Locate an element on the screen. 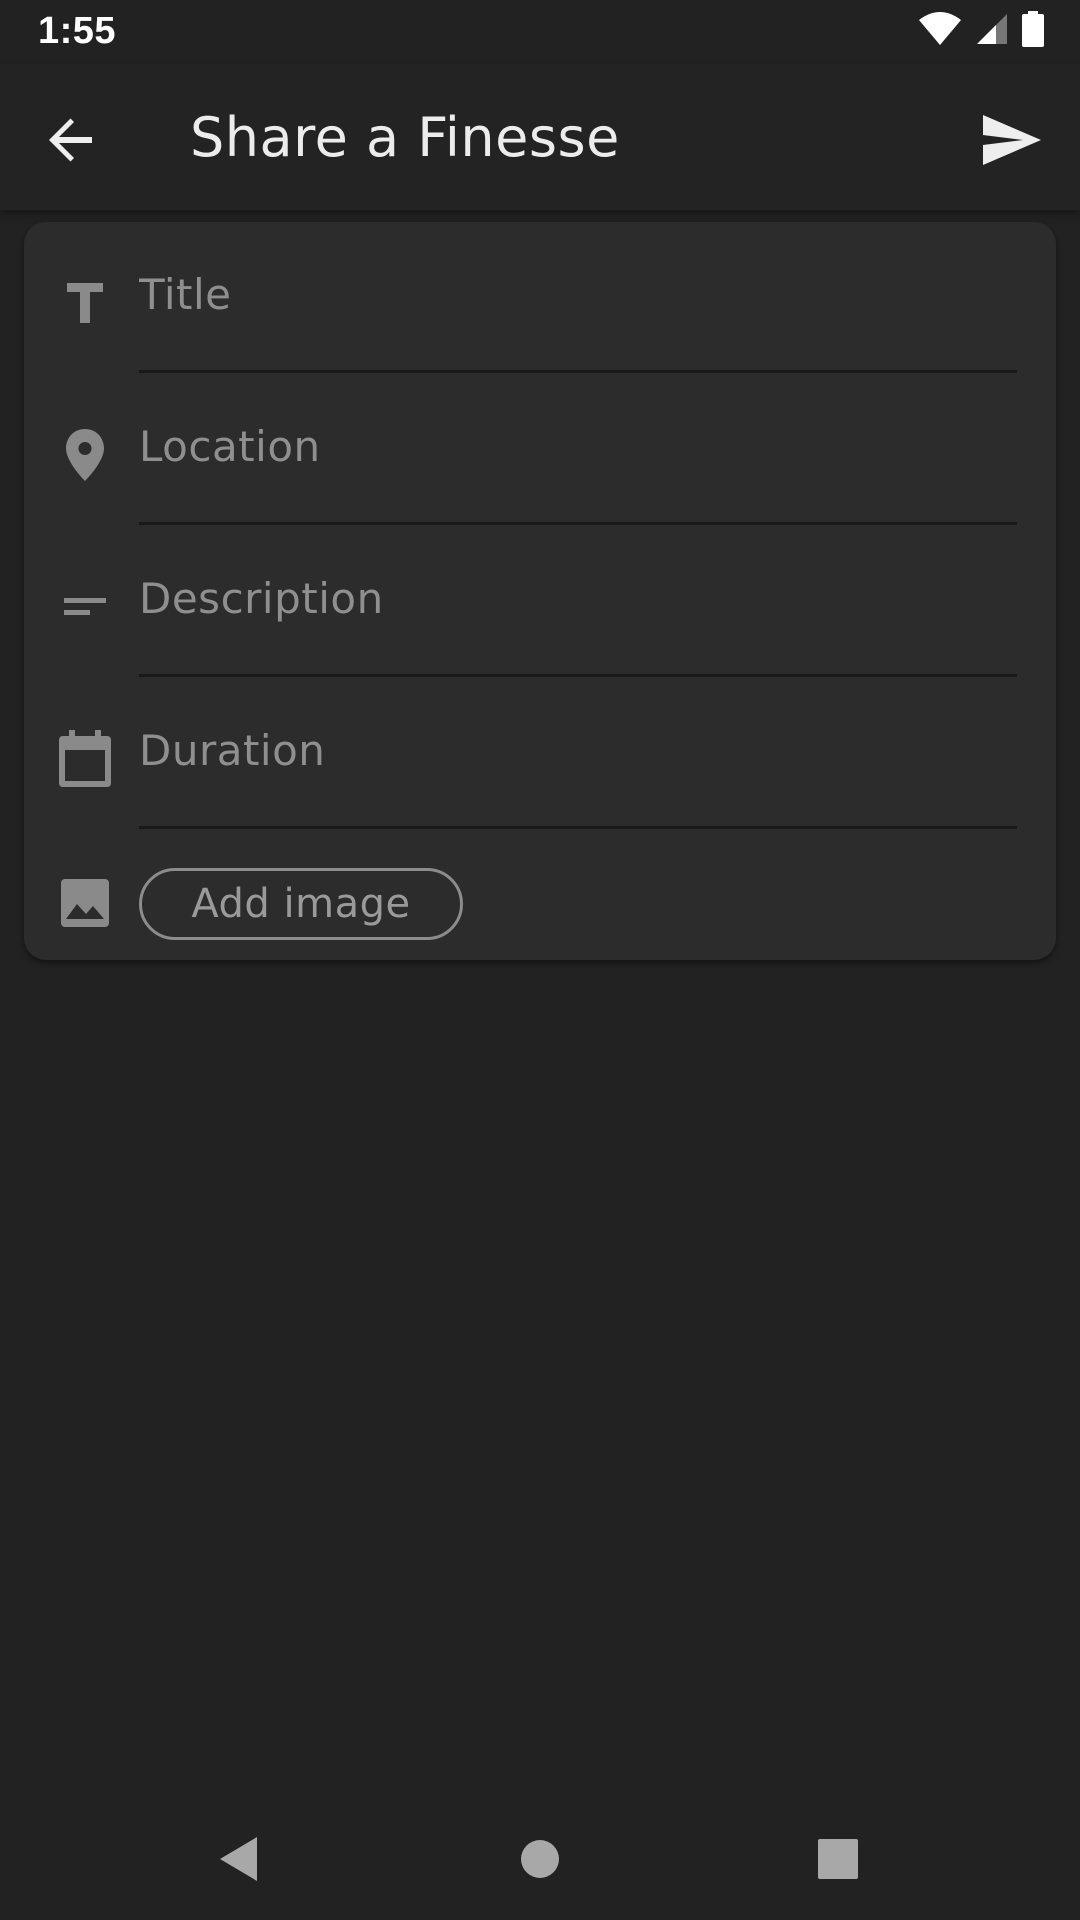 The height and width of the screenshot is (1920, 1080). duration-field-row is located at coordinates (540, 754).